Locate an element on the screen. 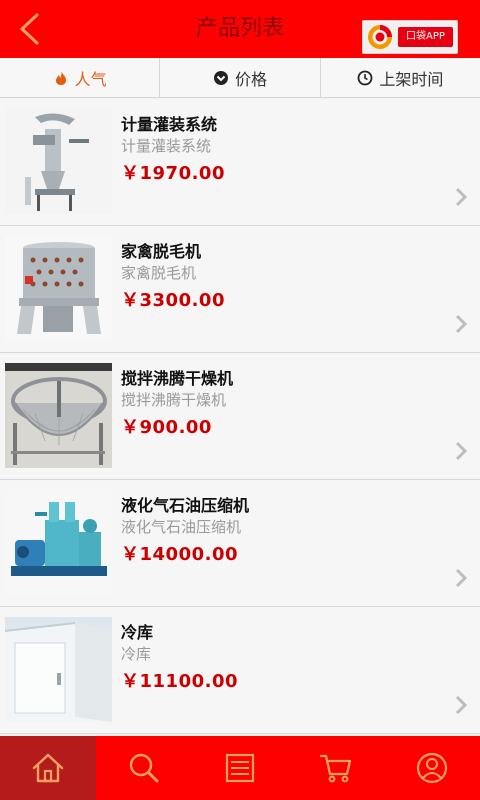 The image size is (480, 800). app-badge-label: 口袋APP is located at coordinates (425, 37).